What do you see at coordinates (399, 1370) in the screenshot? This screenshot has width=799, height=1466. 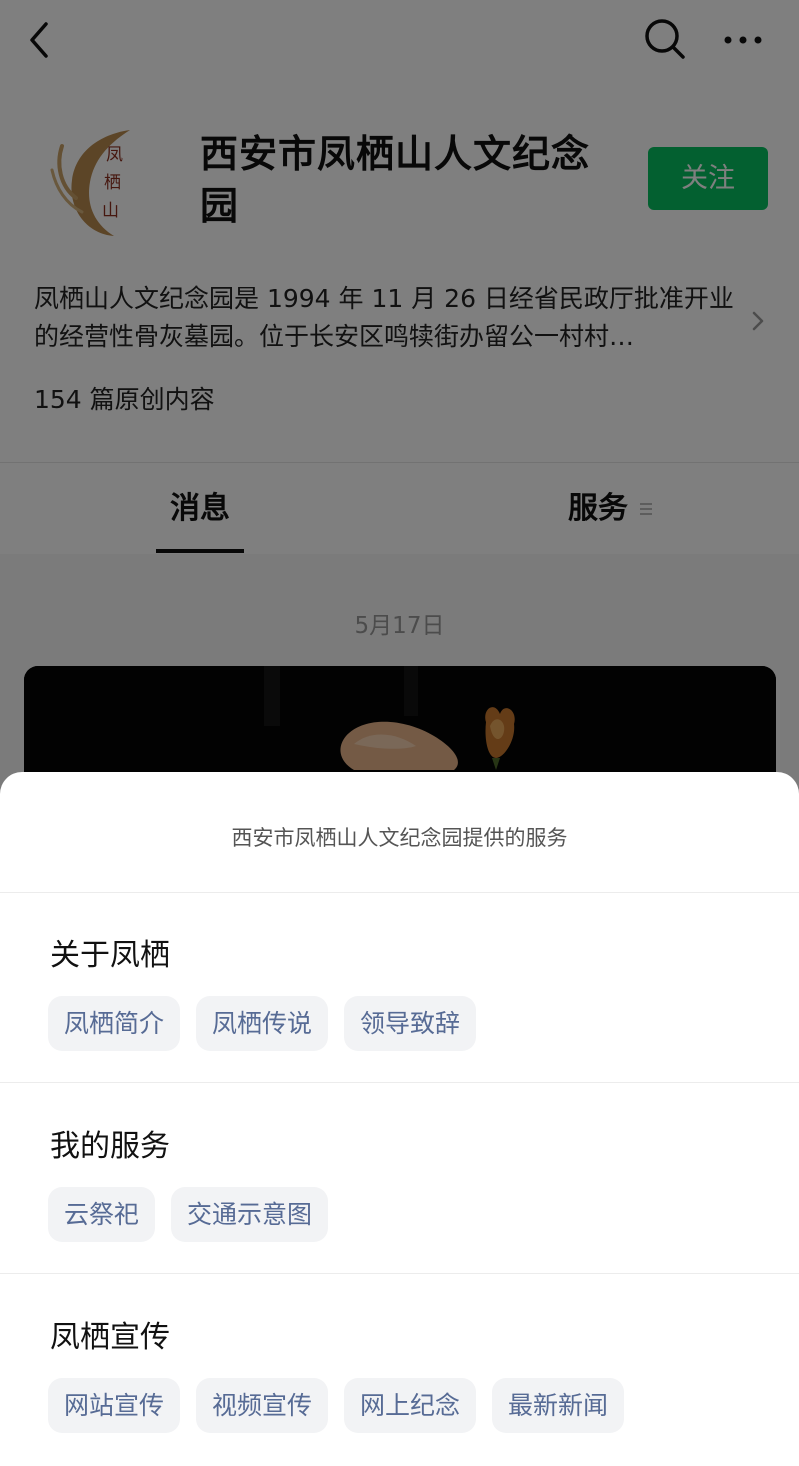 I see `service-group-promotion: 凤栖宣传 网站宣传 视频宣传 网上纪念 最新新闻` at bounding box center [399, 1370].